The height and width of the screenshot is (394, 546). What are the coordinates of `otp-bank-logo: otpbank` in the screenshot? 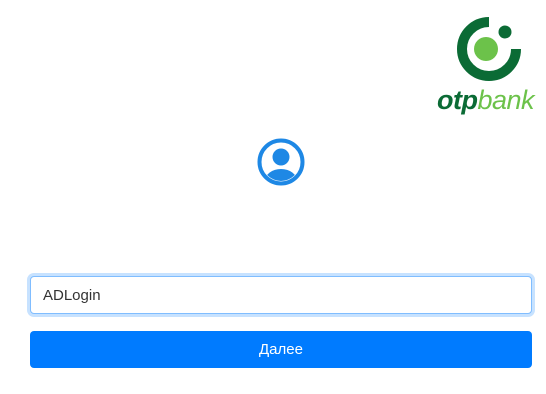 It's located at (487, 66).